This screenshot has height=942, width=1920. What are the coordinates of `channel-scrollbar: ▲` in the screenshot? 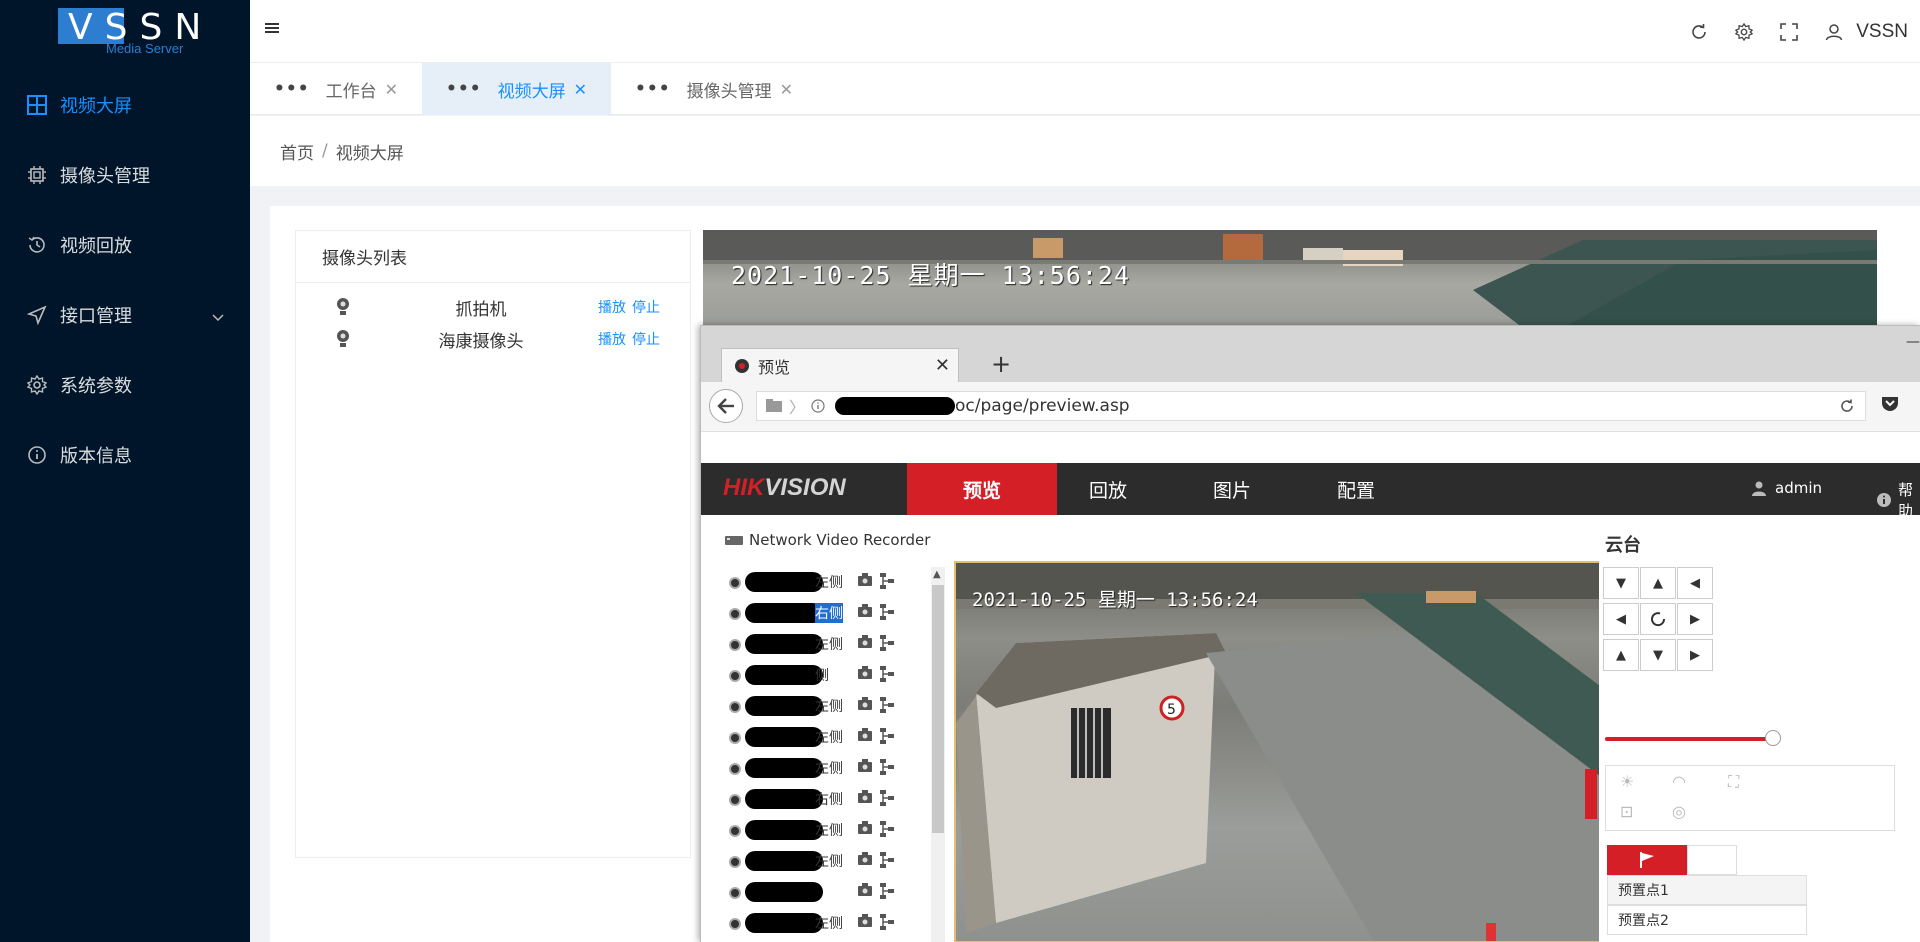 It's located at (938, 754).